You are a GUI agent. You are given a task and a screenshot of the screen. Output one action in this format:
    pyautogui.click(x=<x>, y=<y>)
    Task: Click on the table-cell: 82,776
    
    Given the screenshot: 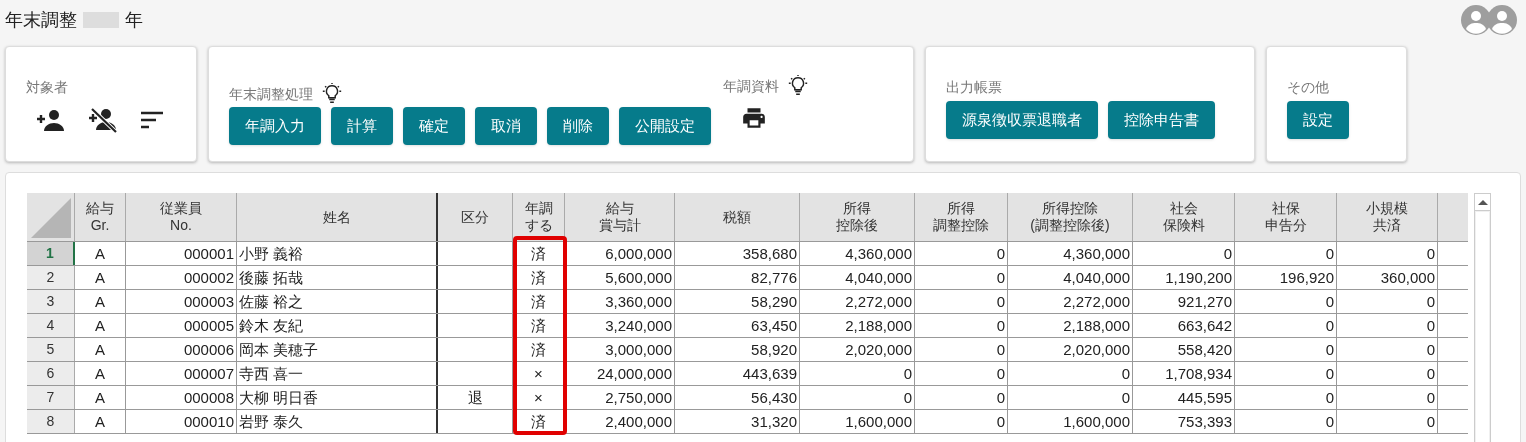 What is the action you would take?
    pyautogui.click(x=774, y=277)
    